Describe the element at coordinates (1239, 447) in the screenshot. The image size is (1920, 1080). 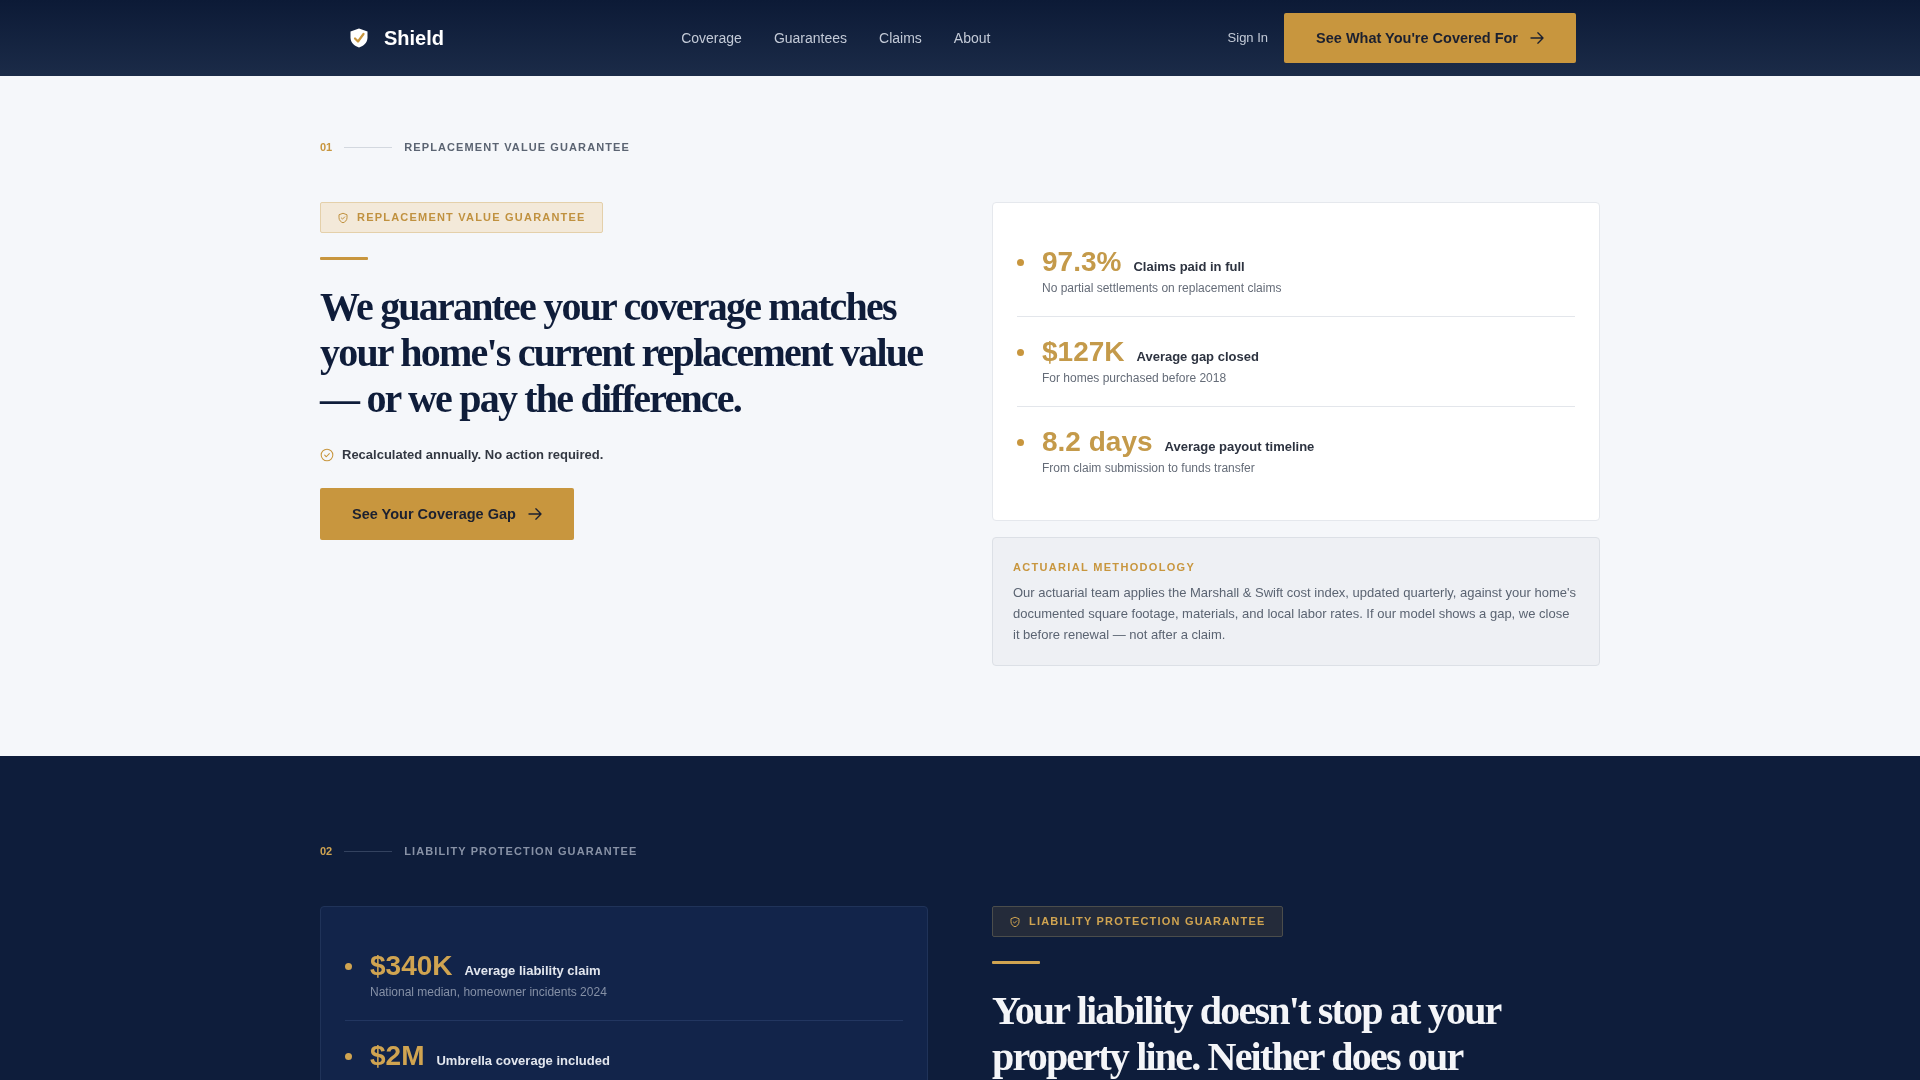
I see `stat-label: Average payout timeline` at that location.